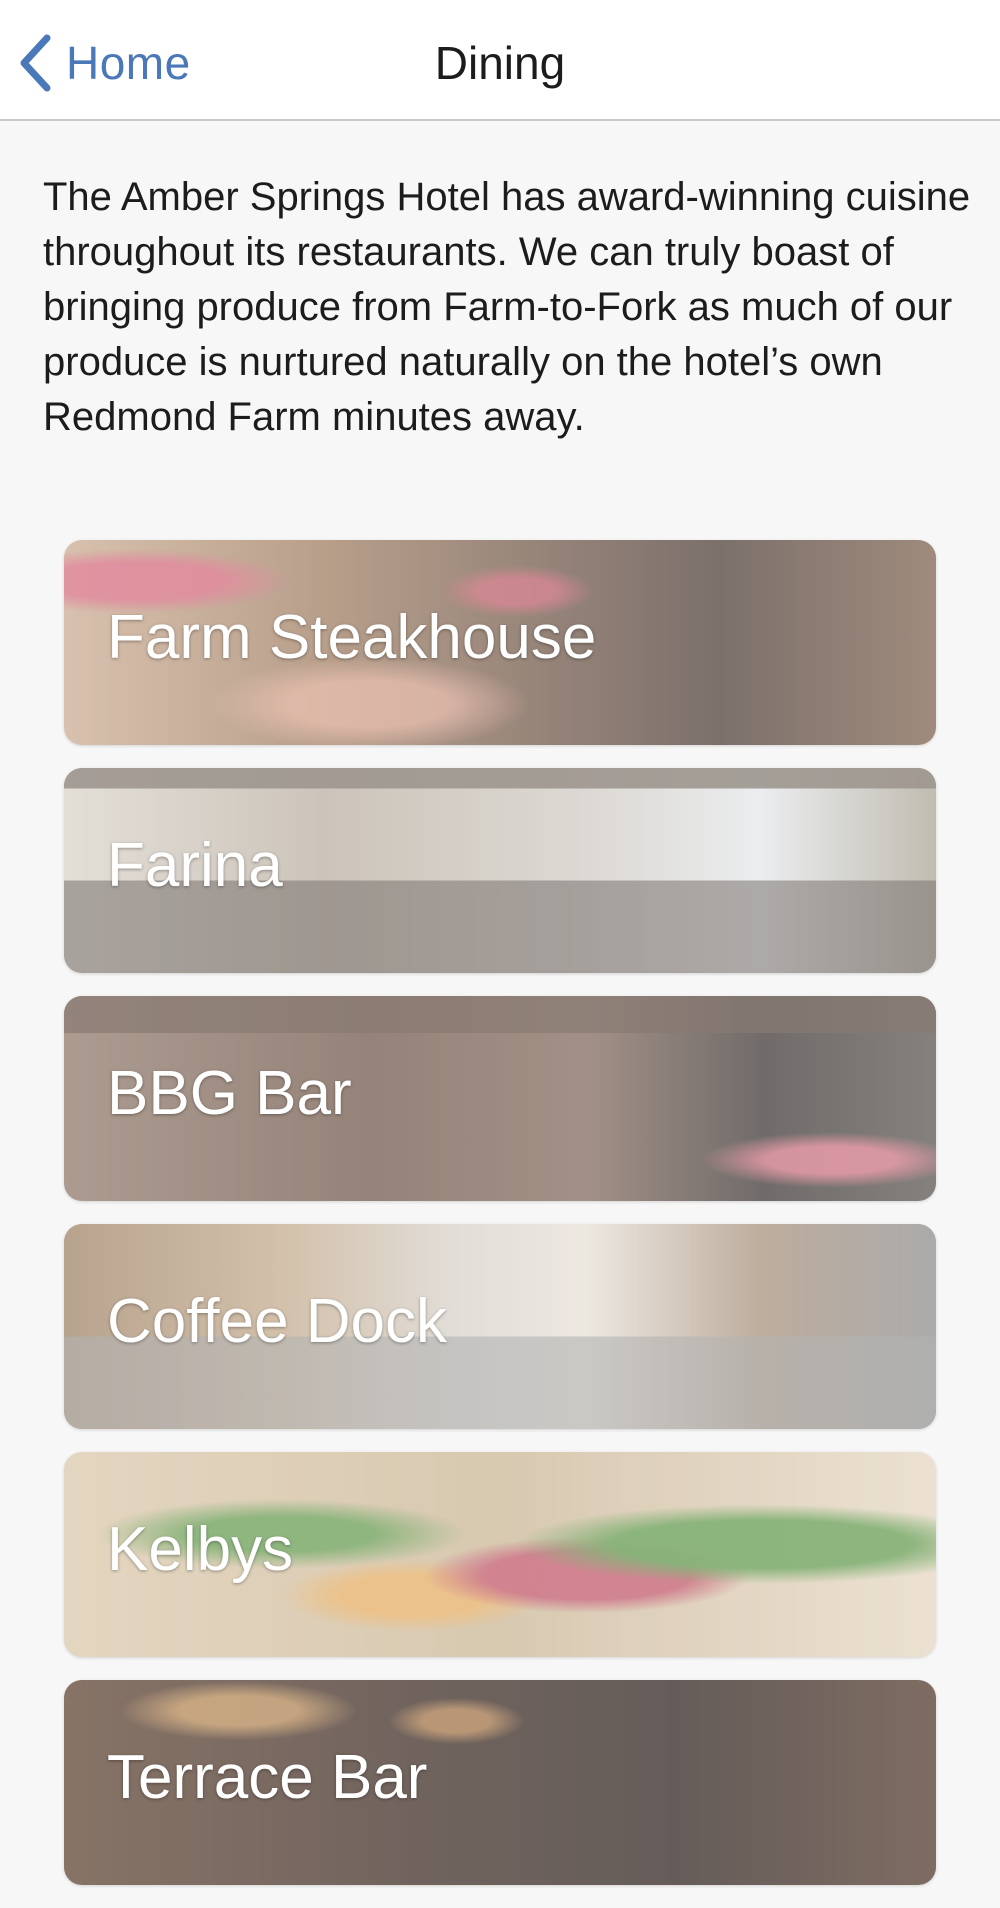  Describe the element at coordinates (277, 1321) in the screenshot. I see `restaurant-label: Coffee Dock` at that location.